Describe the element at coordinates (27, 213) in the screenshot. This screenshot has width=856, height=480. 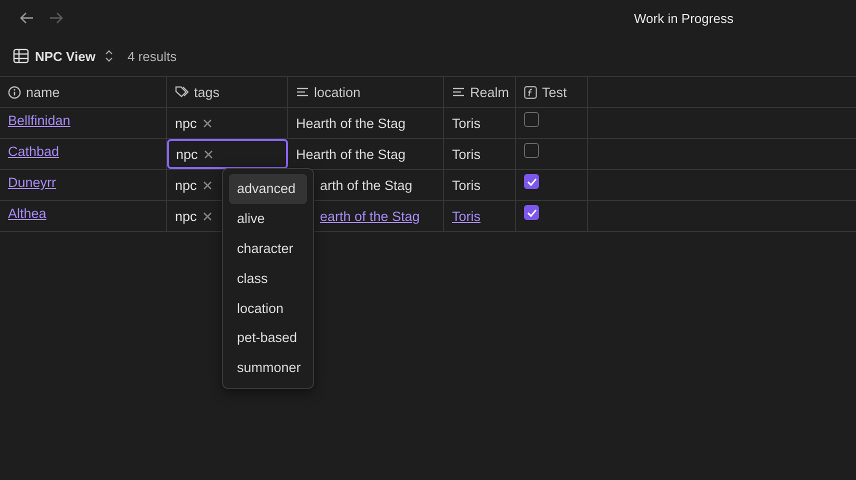
I see `note-link: Althea` at that location.